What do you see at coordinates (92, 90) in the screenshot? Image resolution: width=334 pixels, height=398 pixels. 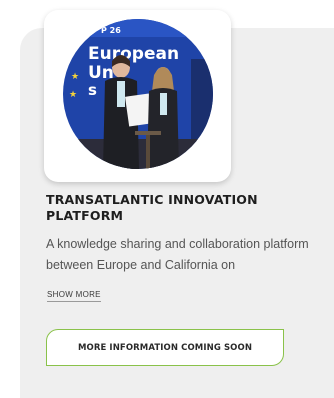 I see `photo-banner-line-3: s` at bounding box center [92, 90].